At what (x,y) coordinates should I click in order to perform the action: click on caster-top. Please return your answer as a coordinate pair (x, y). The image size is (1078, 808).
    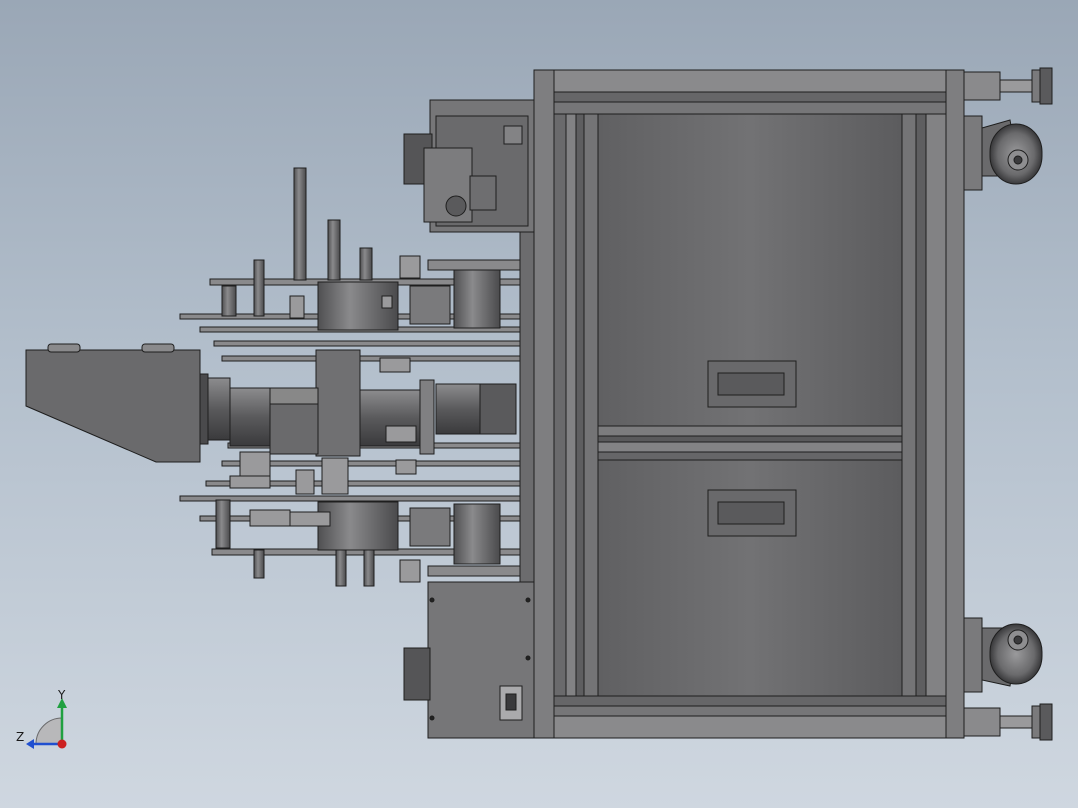
    Looking at the image, I should click on (1003, 153).